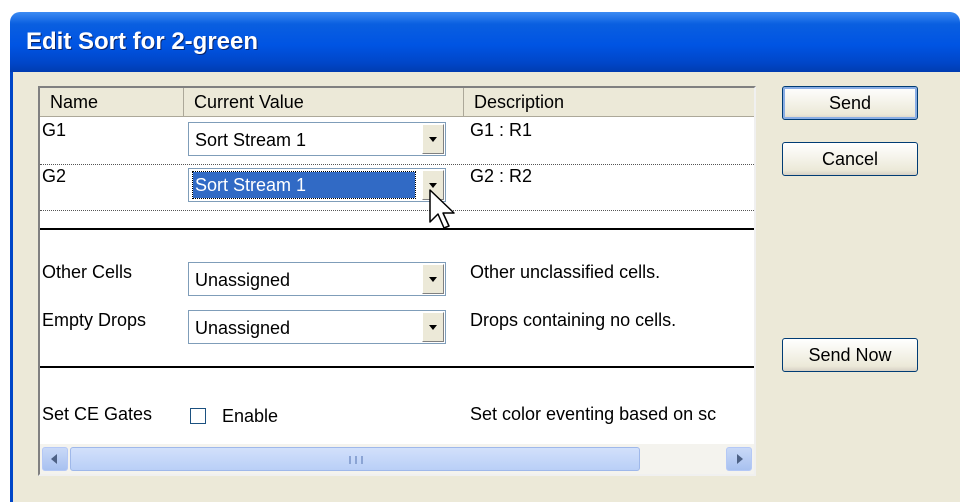 The height and width of the screenshot is (502, 962). Describe the element at coordinates (501, 176) in the screenshot. I see `row-description: G2 : R2` at that location.